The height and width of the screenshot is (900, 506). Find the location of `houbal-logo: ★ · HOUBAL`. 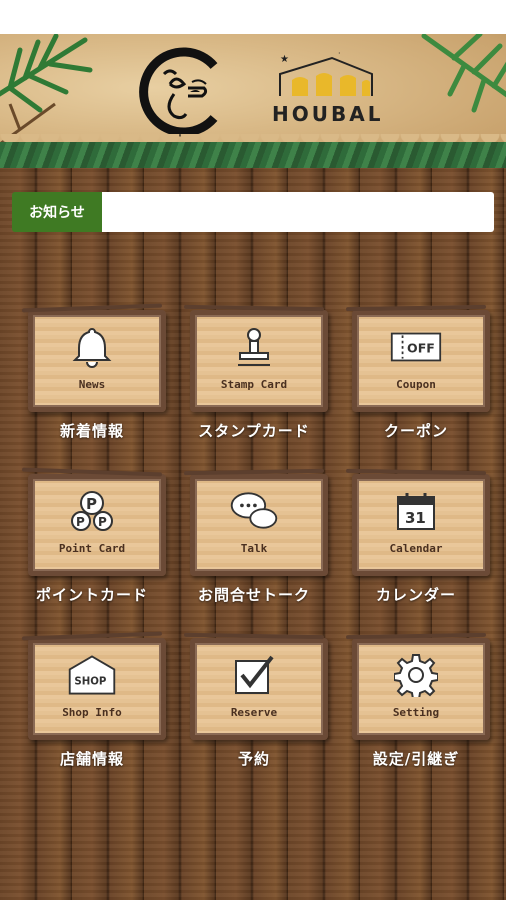

houbal-logo: ★ · HOUBAL is located at coordinates (327, 90).